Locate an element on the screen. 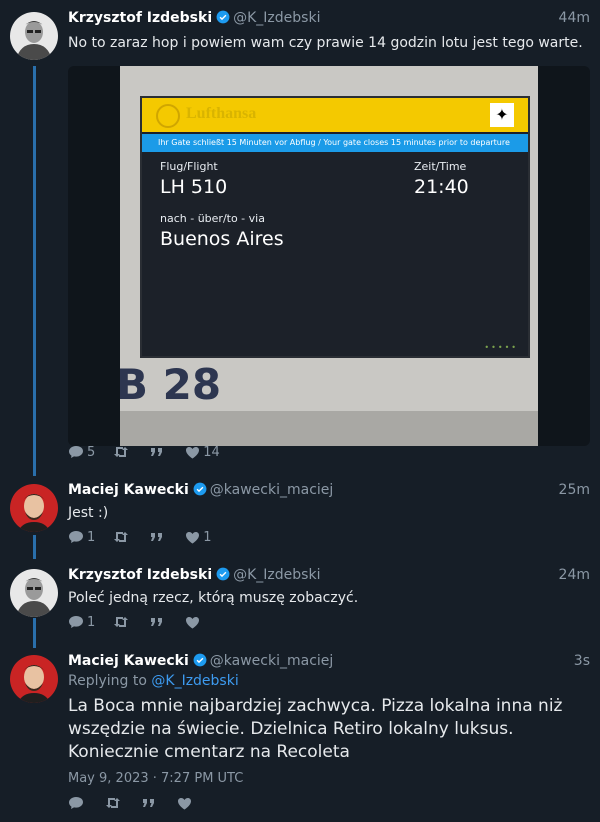  tweet-header: Krzysztof Izdebski @K_Izdebski 44m is located at coordinates (329, 20).